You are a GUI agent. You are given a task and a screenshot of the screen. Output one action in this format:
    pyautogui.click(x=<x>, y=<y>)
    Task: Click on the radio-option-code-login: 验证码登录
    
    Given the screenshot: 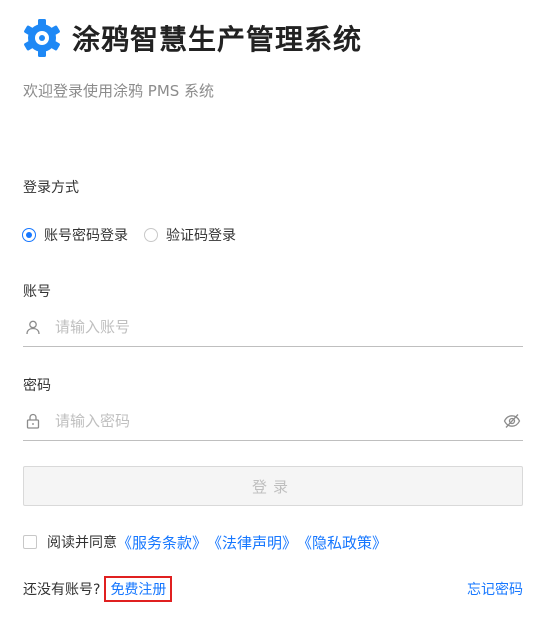 What is the action you would take?
    pyautogui.click(x=190, y=235)
    